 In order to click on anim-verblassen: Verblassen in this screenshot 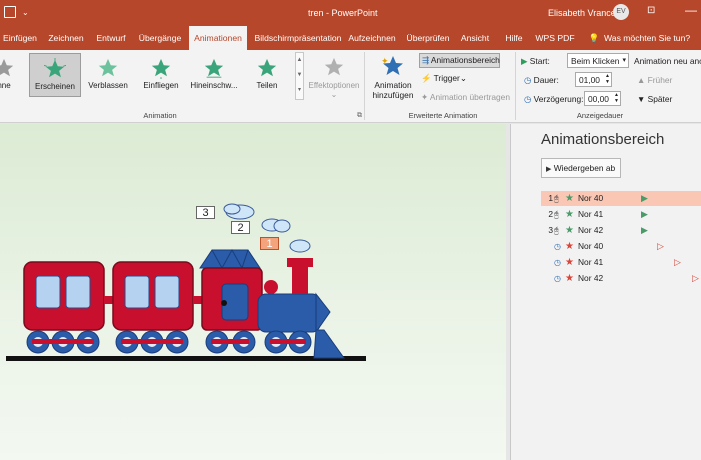, I will do `click(108, 75)`.